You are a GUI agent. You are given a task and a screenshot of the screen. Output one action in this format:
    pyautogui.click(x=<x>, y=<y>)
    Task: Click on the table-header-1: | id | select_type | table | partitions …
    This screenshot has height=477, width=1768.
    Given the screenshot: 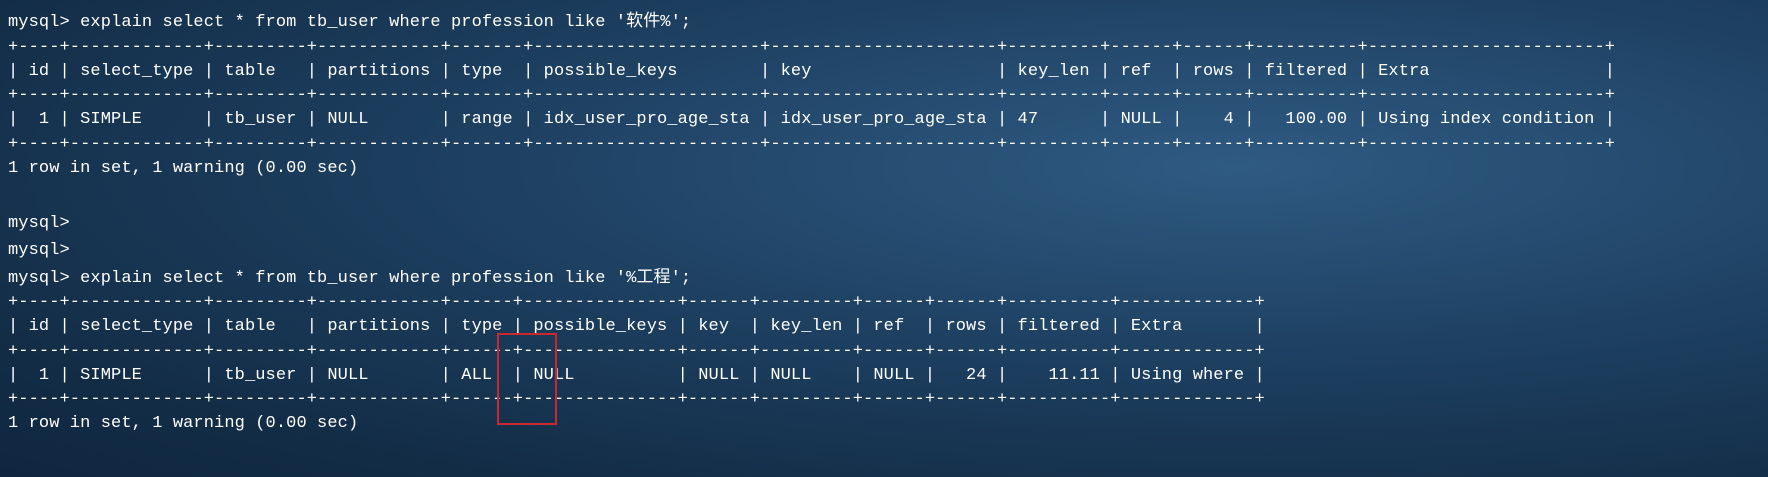 What is the action you would take?
    pyautogui.click(x=812, y=71)
    